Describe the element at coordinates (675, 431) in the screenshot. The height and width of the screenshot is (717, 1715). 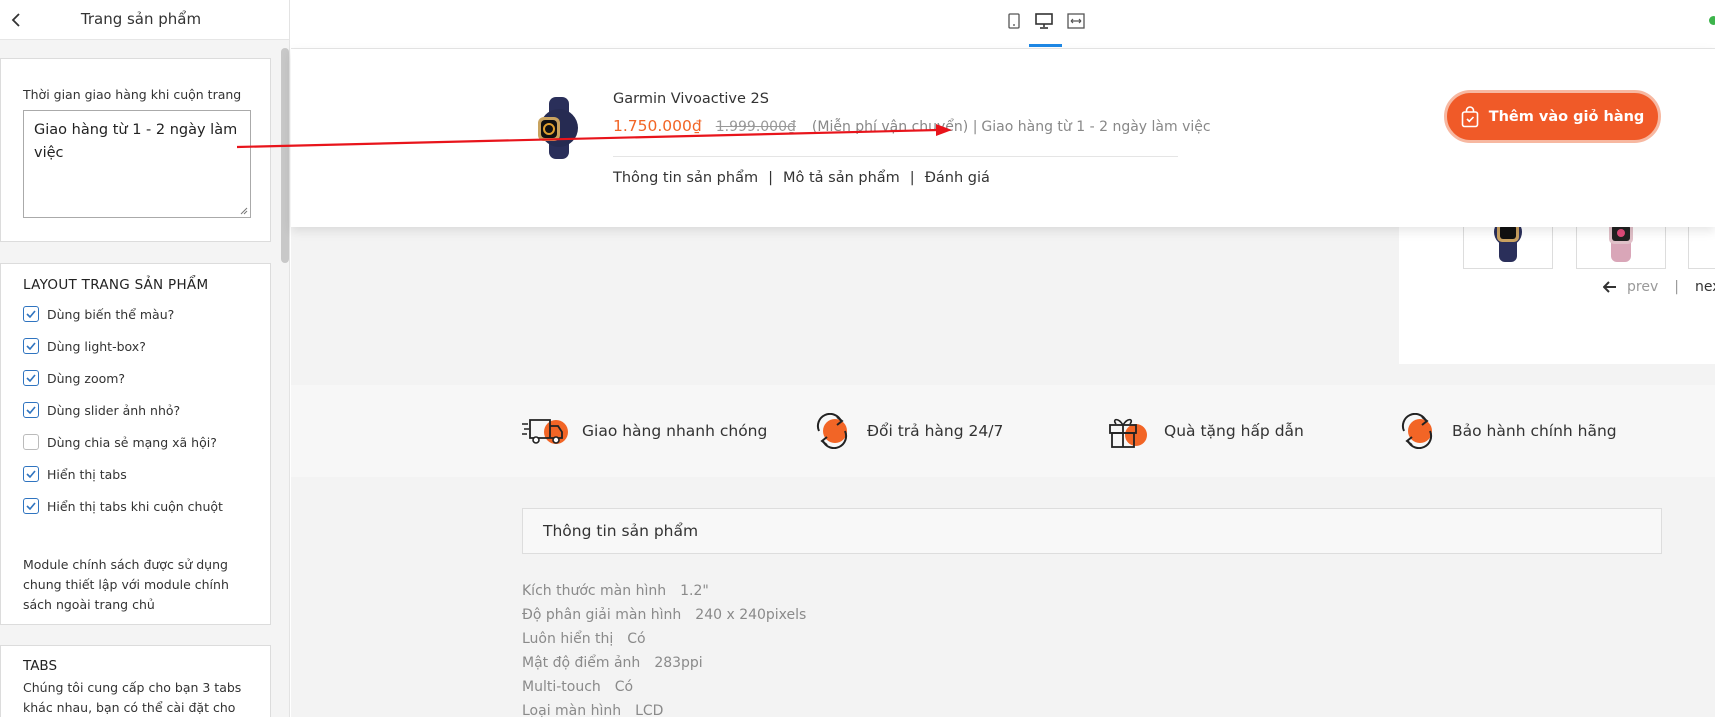
I see `policy-label: Giao hàng nhanh chóng` at that location.